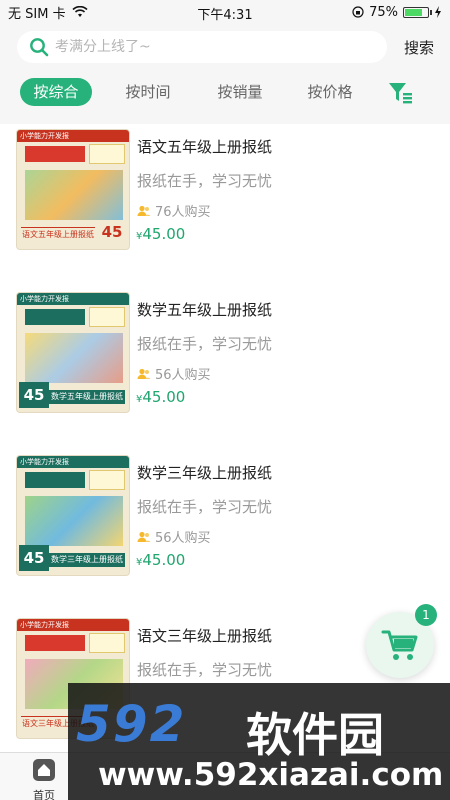 The height and width of the screenshot is (800, 450). What do you see at coordinates (131, 724) in the screenshot?
I see `watermark-brand: 592` at bounding box center [131, 724].